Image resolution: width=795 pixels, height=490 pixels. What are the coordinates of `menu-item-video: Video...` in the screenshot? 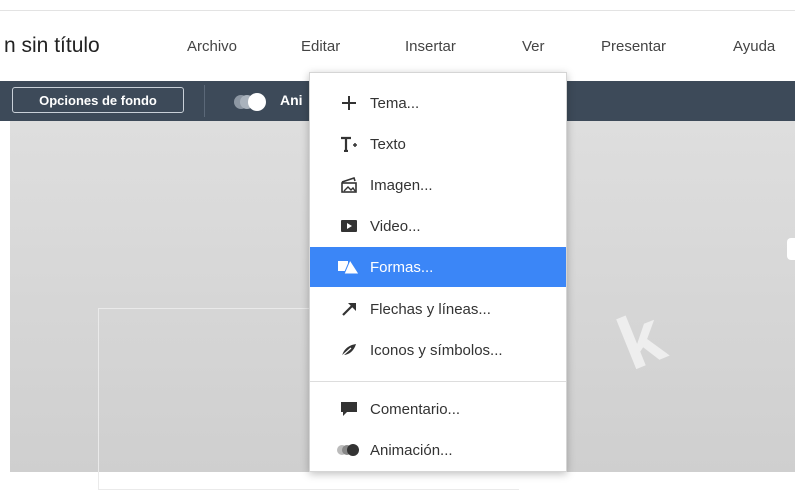 It's located at (438, 226).